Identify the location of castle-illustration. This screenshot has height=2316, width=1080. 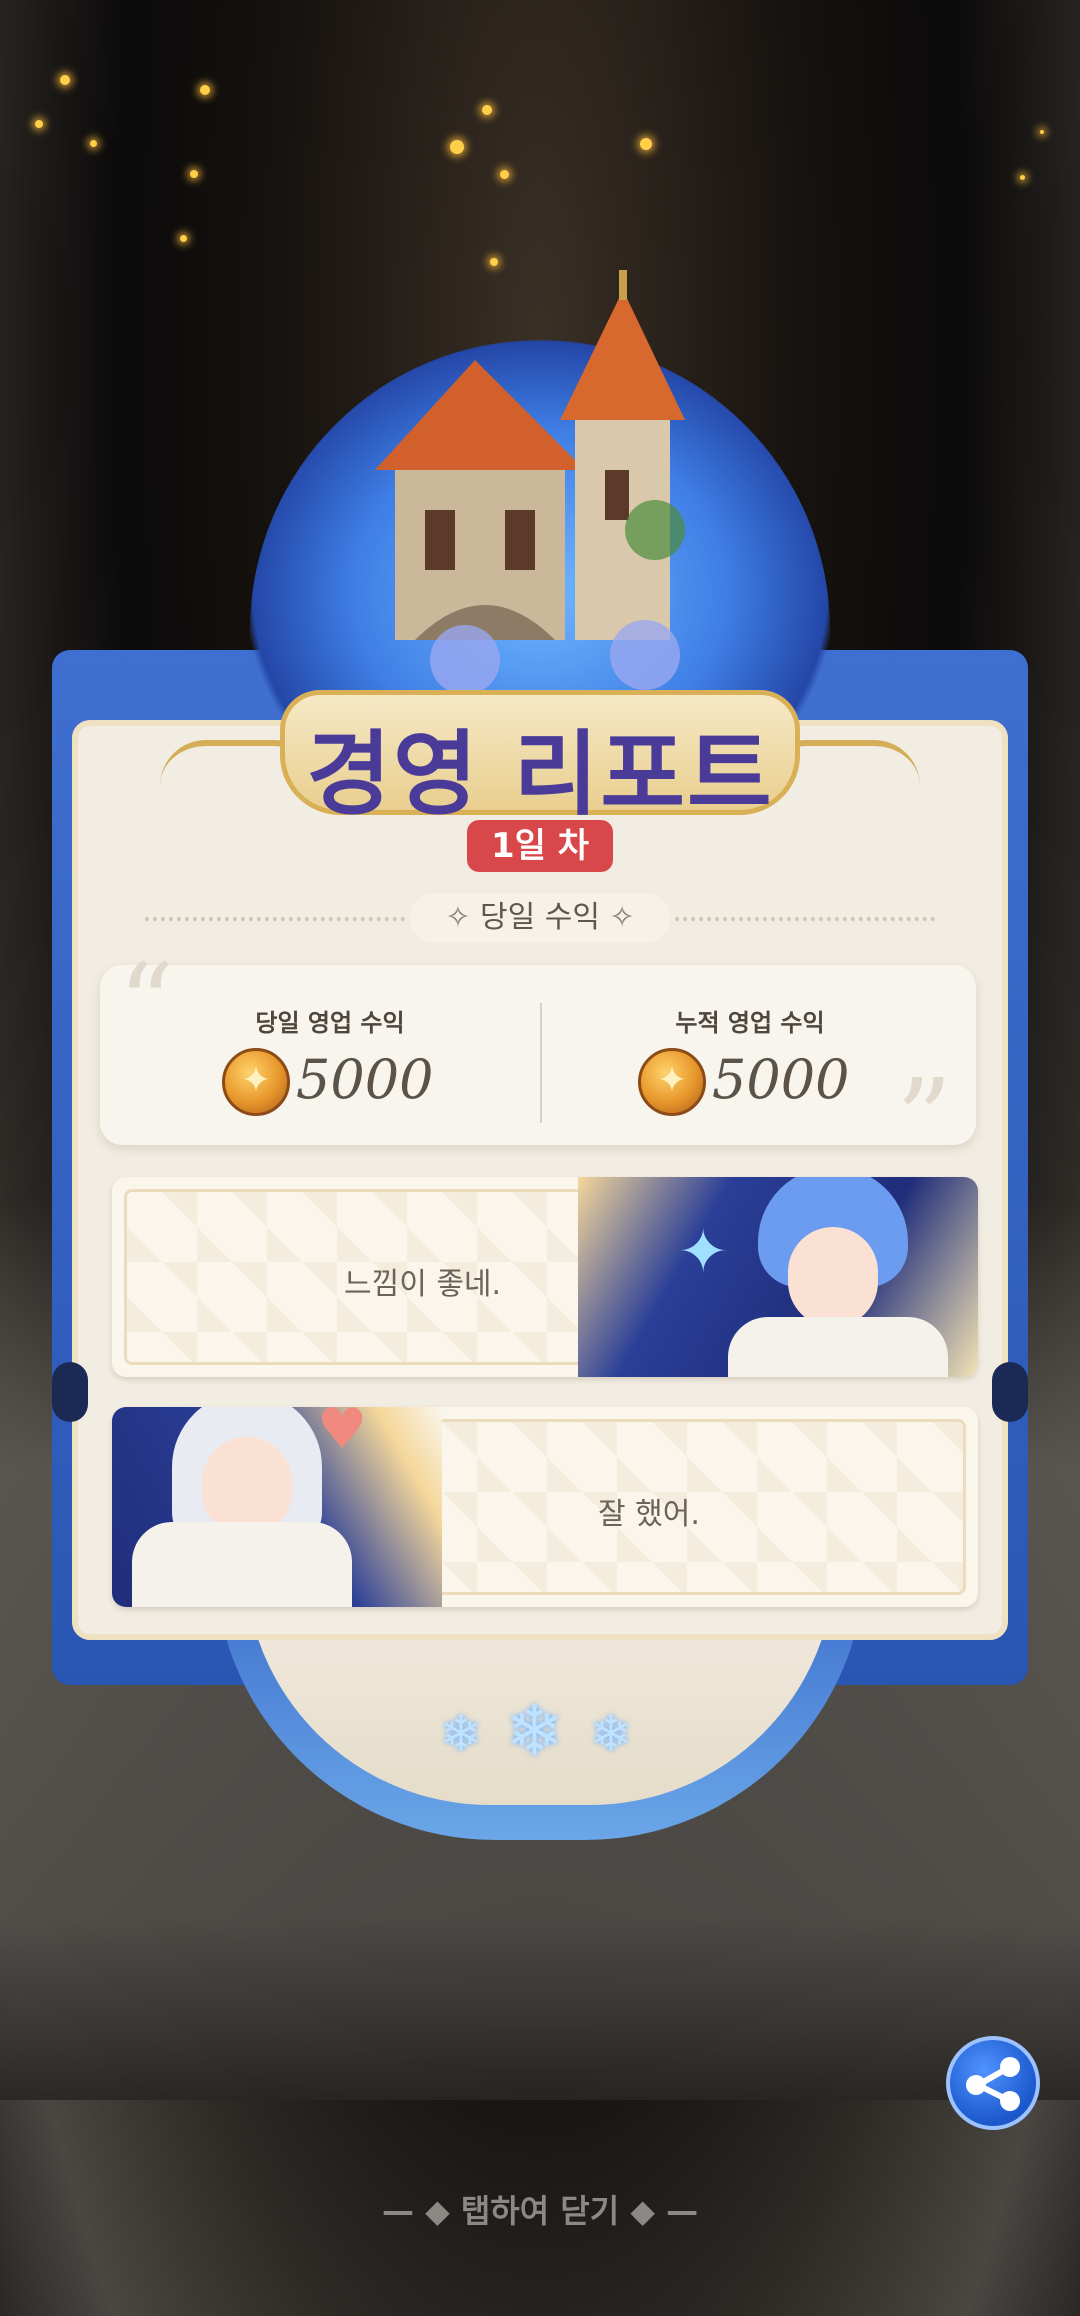
(530, 480).